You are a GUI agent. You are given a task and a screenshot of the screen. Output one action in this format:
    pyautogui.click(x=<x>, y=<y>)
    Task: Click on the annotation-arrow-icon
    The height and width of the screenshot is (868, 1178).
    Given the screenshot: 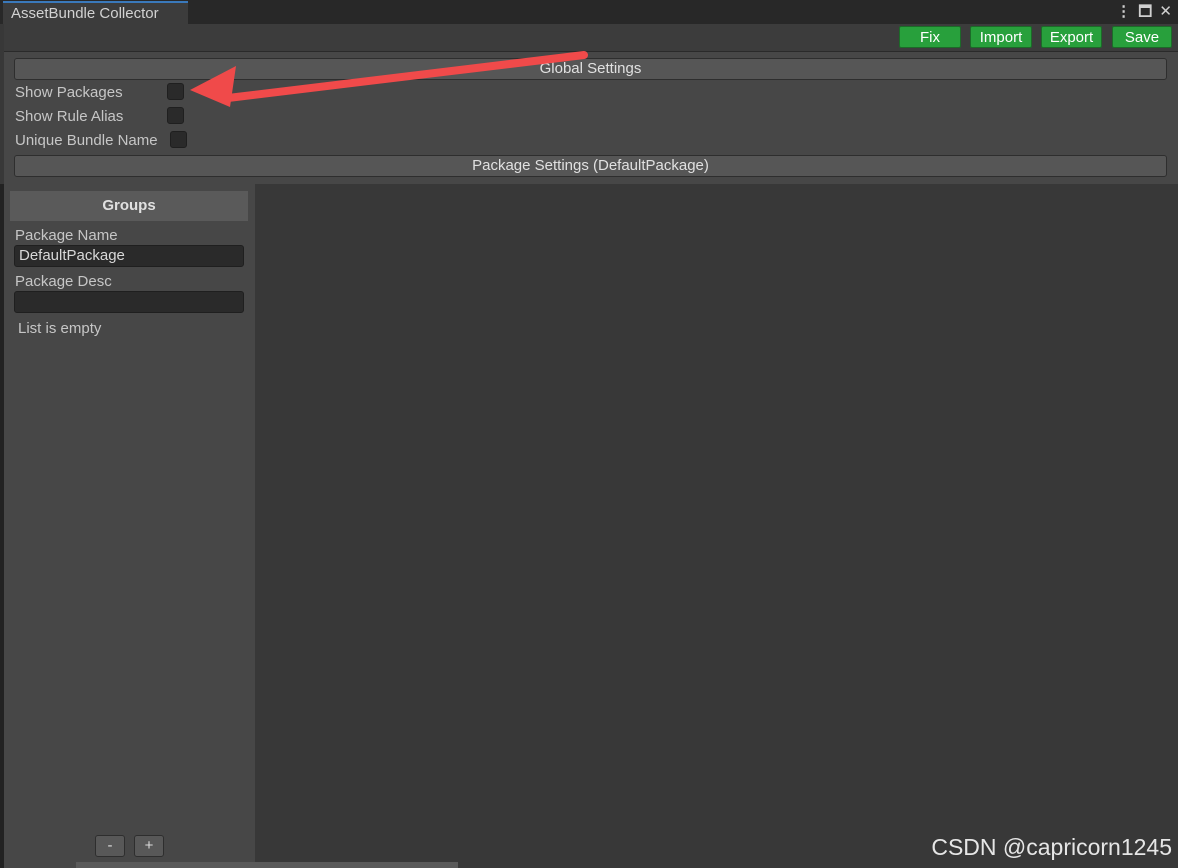 What is the action you would take?
    pyautogui.click(x=389, y=79)
    